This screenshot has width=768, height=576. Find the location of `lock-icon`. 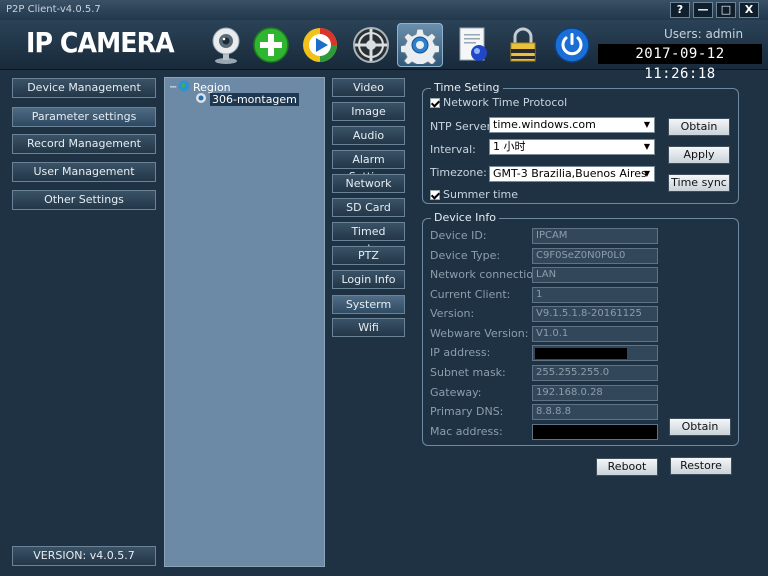

lock-icon is located at coordinates (523, 45).